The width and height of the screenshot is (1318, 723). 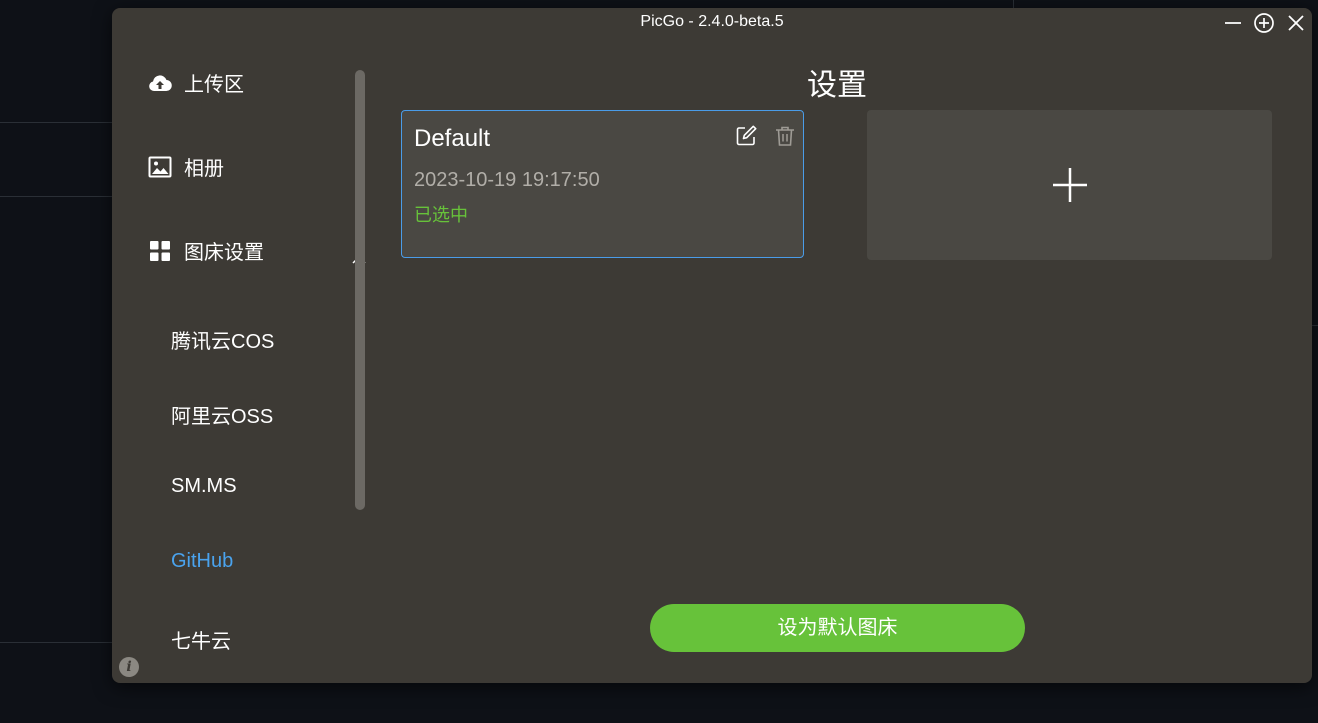 What do you see at coordinates (837, 628) in the screenshot?
I see `set-default-picbed-button: 设为默认图床` at bounding box center [837, 628].